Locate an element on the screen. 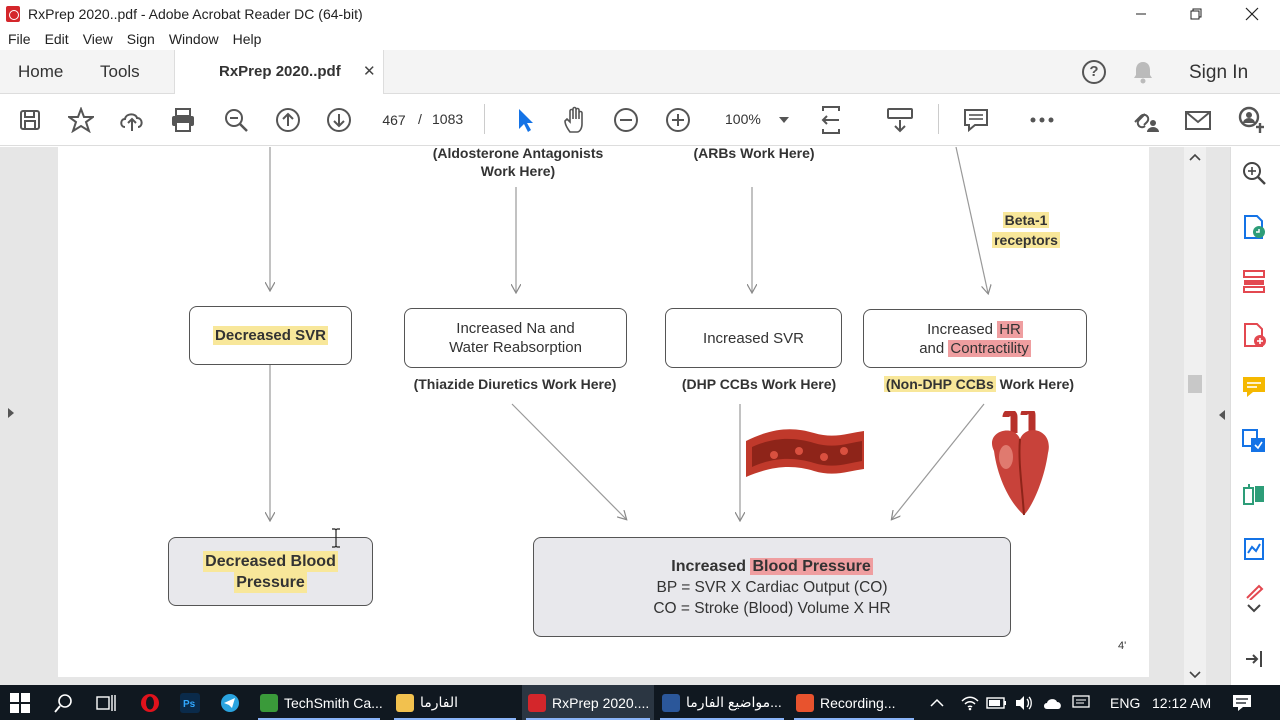 The height and width of the screenshot is (720, 1280). message-icon is located at coordinates (1081, 701).